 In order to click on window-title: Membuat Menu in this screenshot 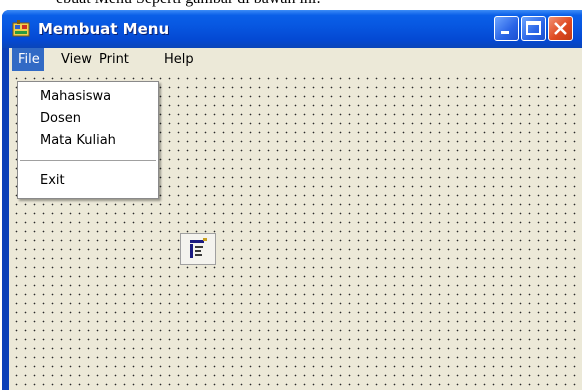, I will do `click(104, 29)`.